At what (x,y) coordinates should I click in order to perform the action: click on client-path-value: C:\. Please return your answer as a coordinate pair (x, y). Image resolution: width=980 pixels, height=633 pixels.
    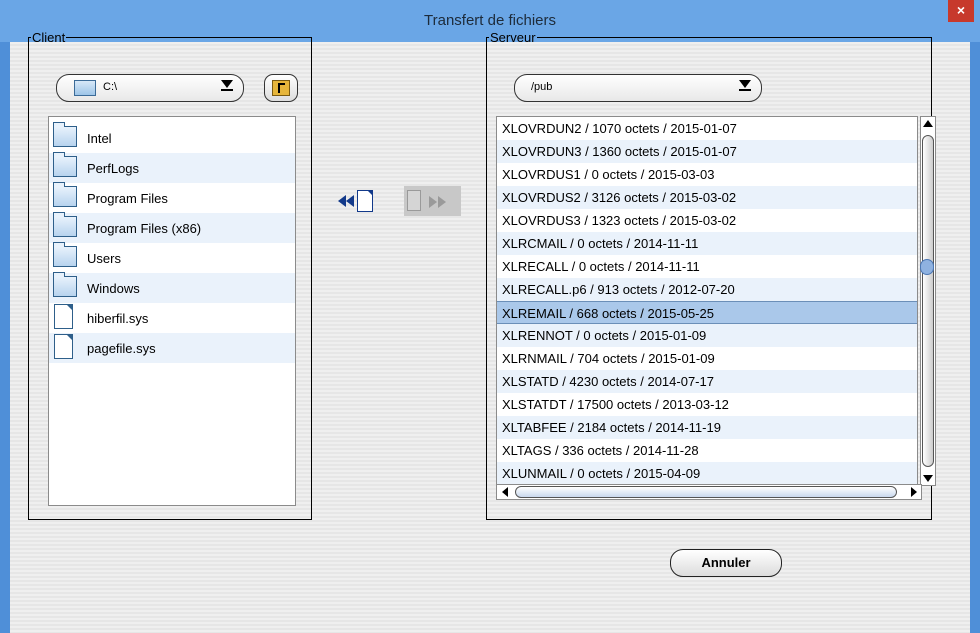
    Looking at the image, I should click on (110, 87).